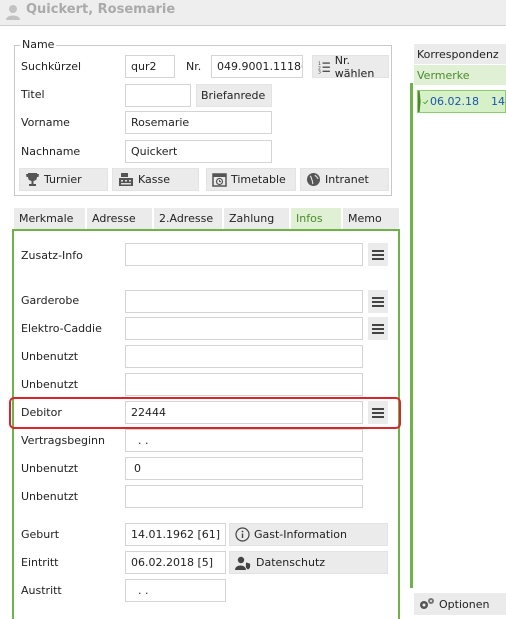 The height and width of the screenshot is (619, 506). Describe the element at coordinates (51, 66) in the screenshot. I see `suchkuerzel-label: Suchkürzel` at that location.